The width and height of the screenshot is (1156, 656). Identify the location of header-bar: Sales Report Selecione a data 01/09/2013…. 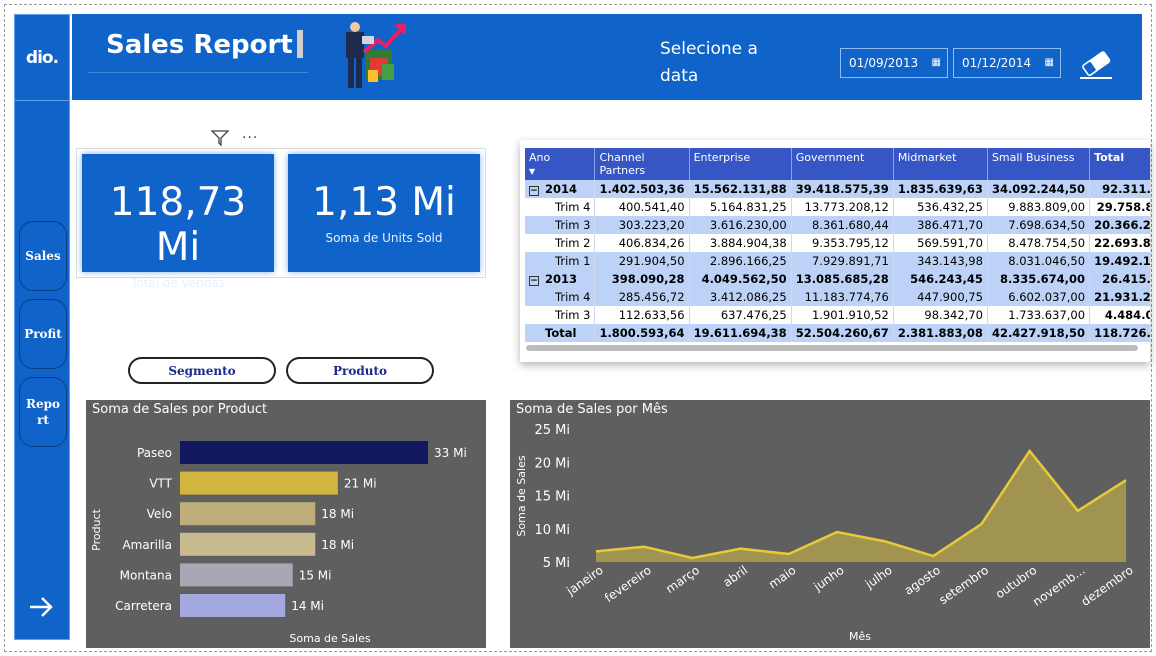
(607, 57).